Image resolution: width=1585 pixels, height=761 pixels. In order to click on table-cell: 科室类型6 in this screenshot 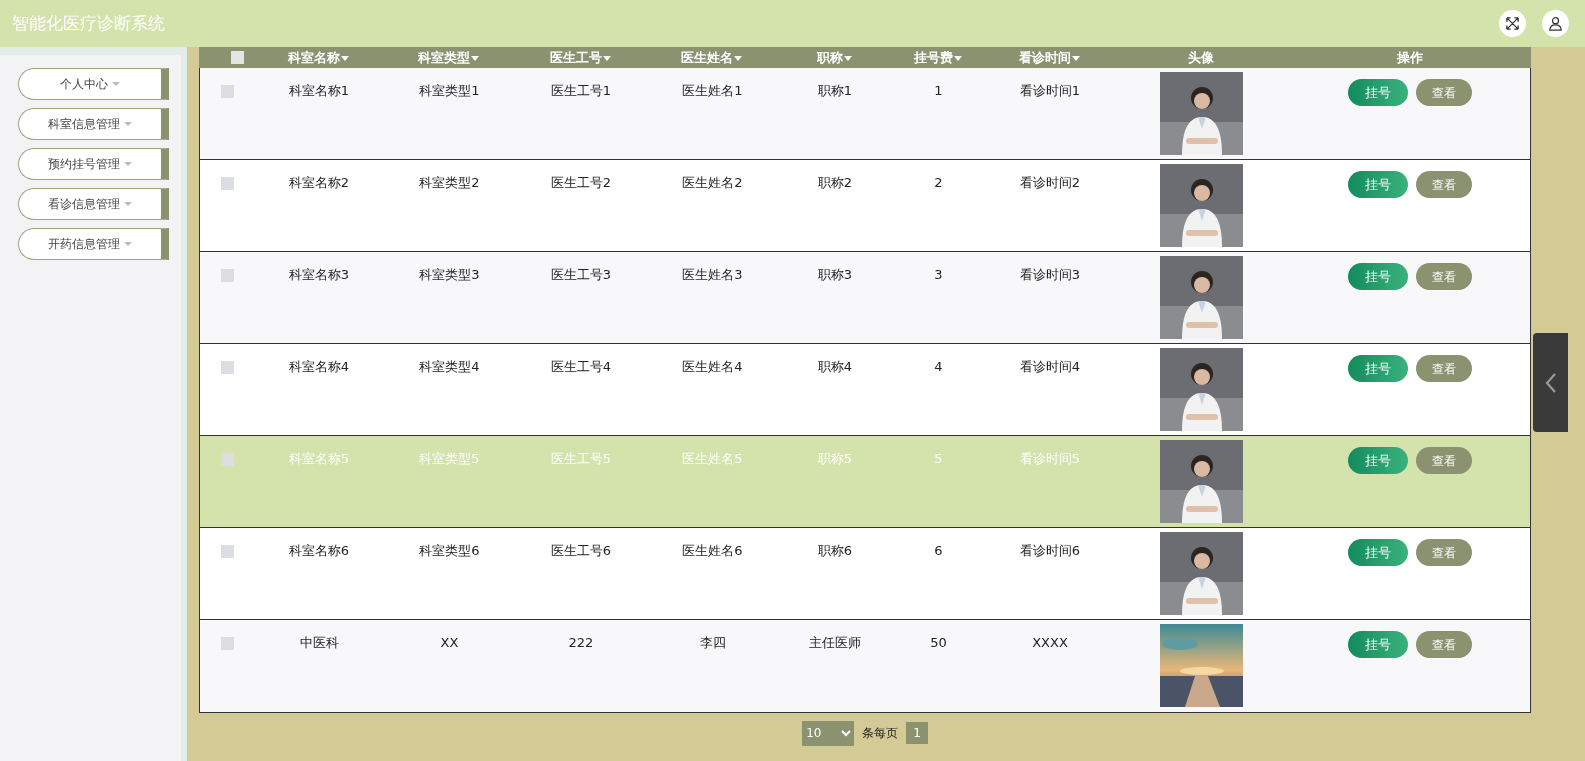, I will do `click(449, 550)`.